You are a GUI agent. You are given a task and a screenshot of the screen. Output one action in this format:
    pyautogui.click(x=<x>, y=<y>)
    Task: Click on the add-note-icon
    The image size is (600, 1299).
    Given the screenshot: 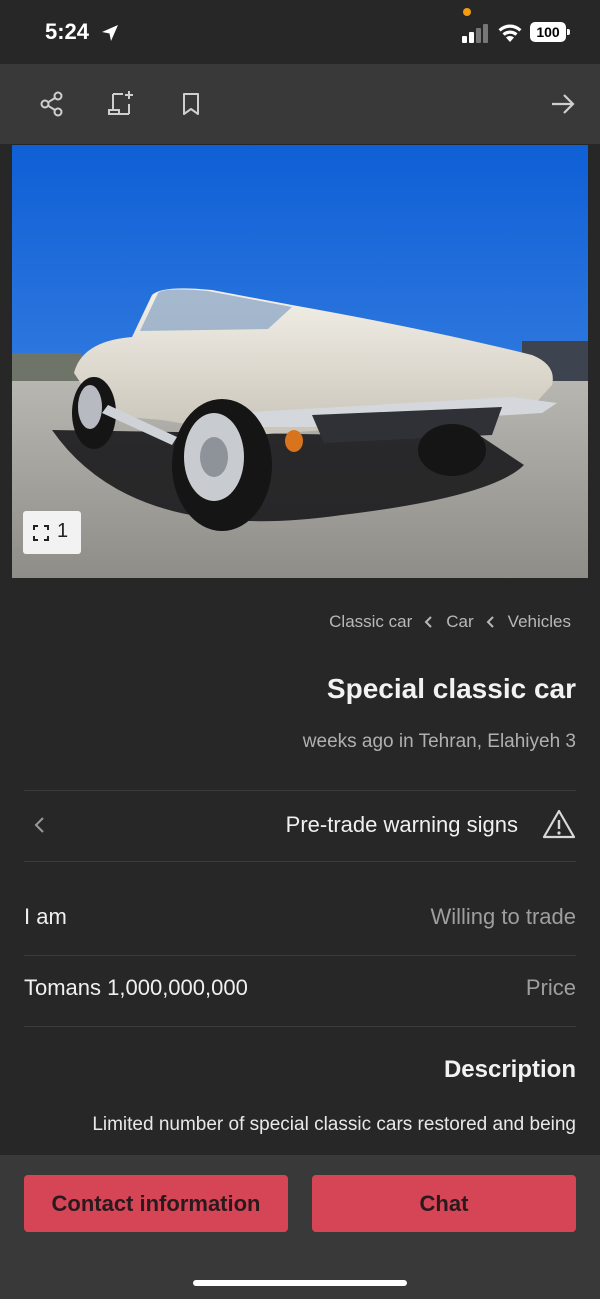 What is the action you would take?
    pyautogui.click(x=121, y=104)
    